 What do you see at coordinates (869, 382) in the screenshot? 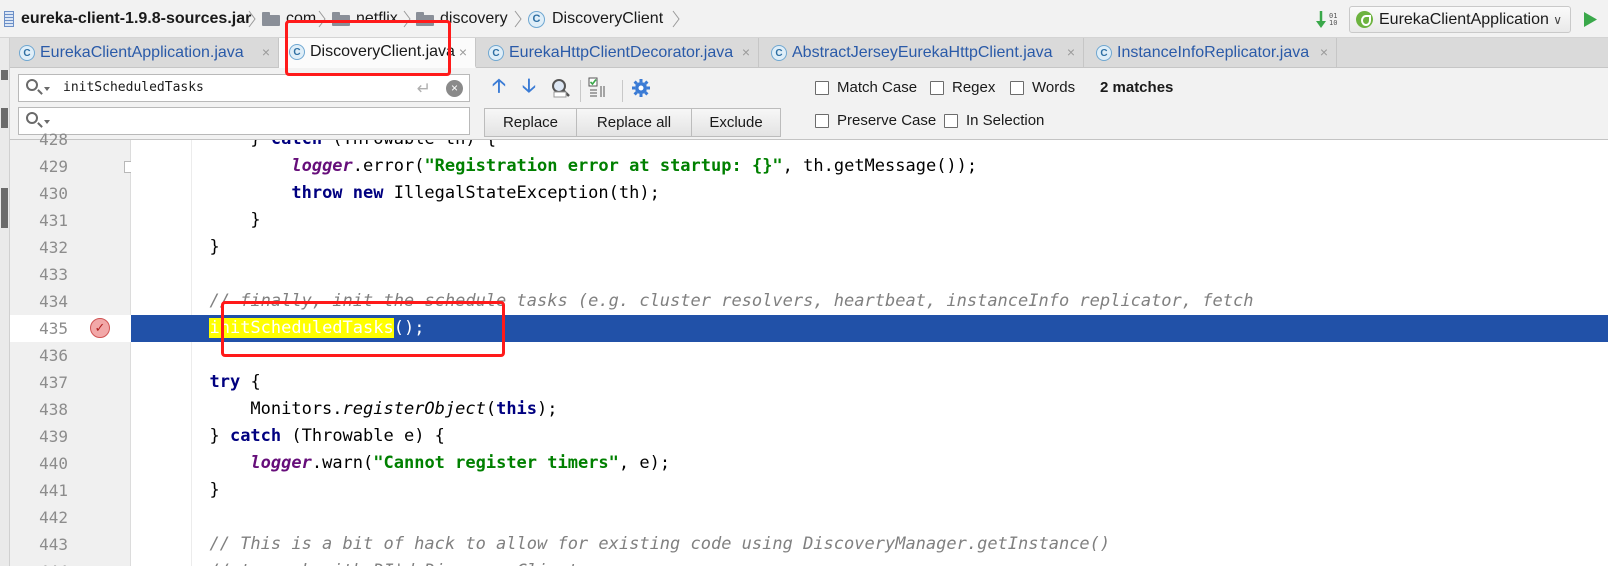
I see `code-line: try {` at bounding box center [869, 382].